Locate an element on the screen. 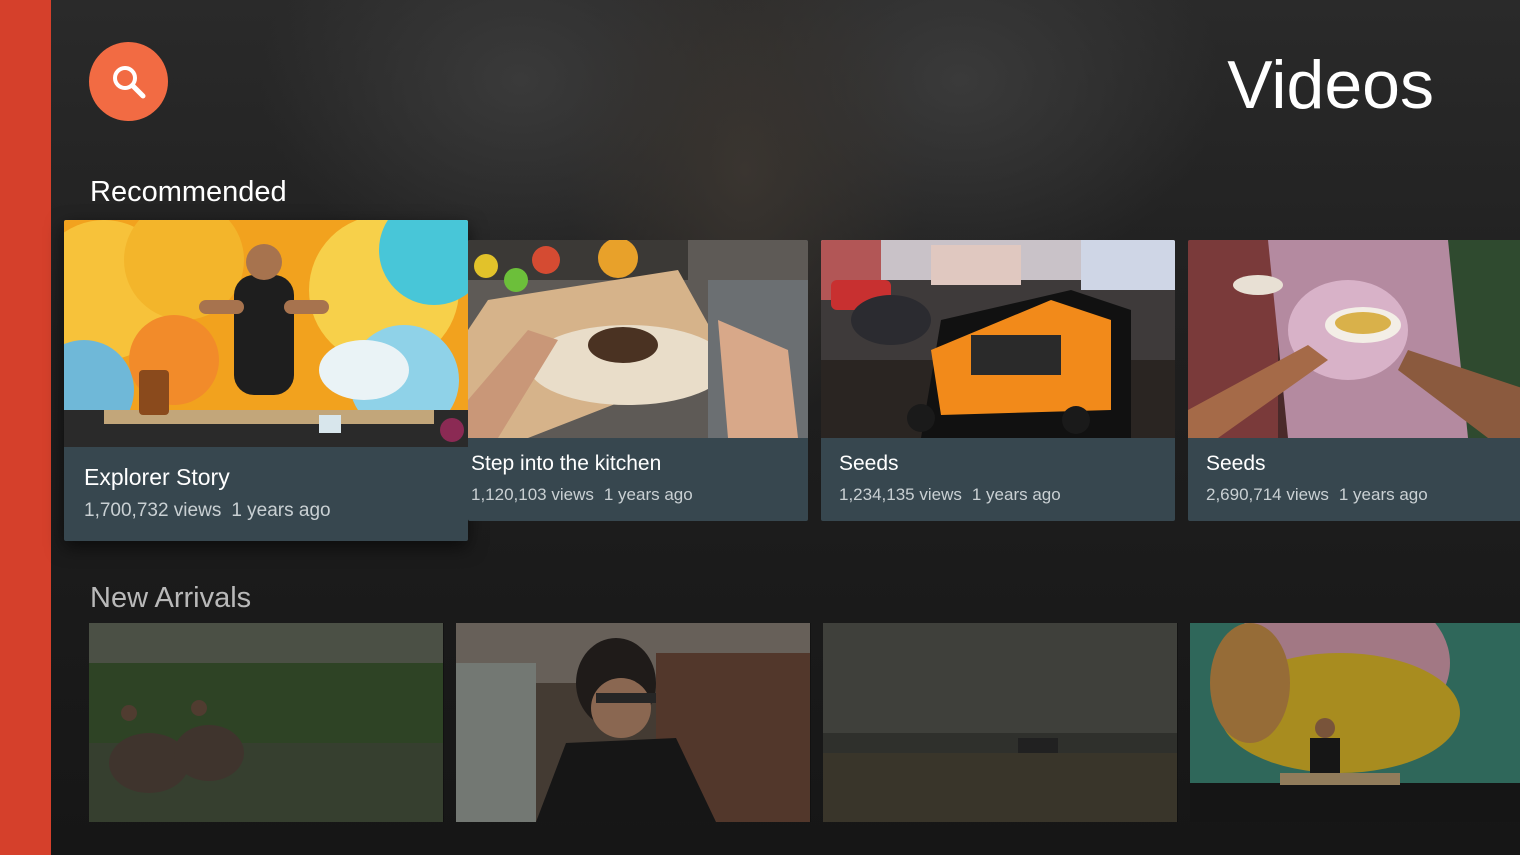 This screenshot has width=1520, height=855. view-count: 1,234,135 views is located at coordinates (900, 494).